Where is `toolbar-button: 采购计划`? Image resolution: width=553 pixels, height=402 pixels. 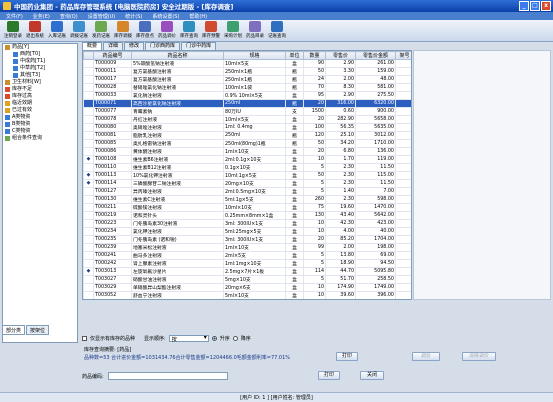 toolbar-button: 采购计划 is located at coordinates (233, 31).